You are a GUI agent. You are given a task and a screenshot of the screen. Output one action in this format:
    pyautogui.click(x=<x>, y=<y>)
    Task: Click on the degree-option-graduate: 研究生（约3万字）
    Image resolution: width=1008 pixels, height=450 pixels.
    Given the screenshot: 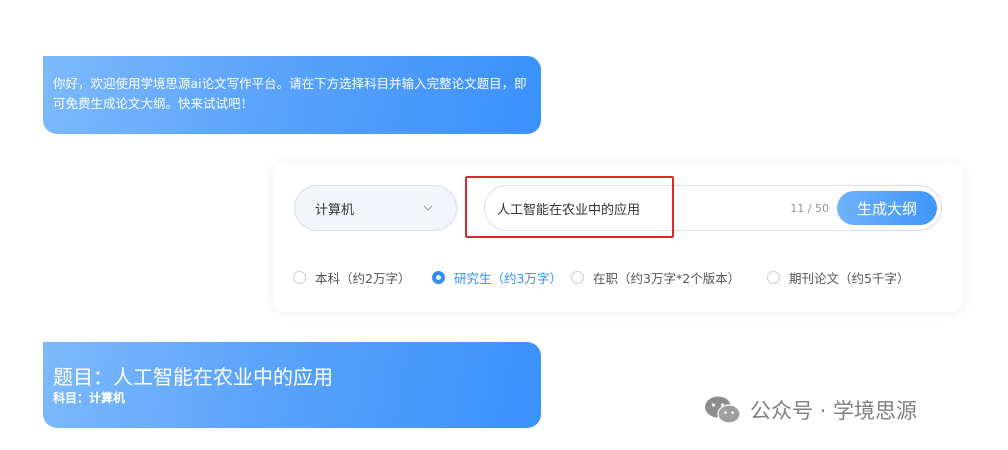 What is the action you would take?
    pyautogui.click(x=497, y=277)
    